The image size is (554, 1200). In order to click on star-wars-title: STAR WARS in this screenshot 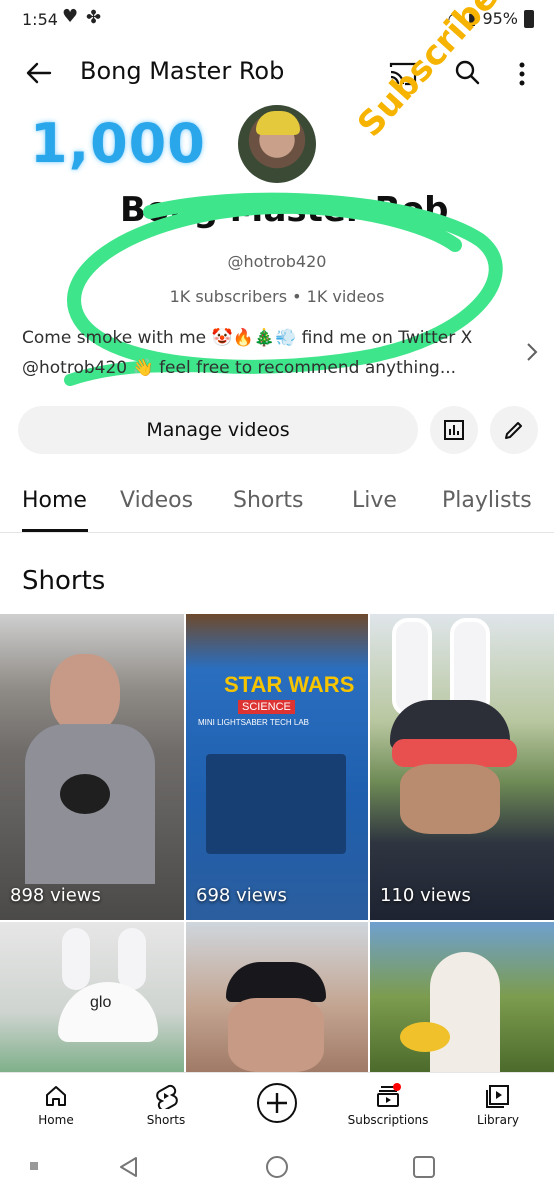, I will do `click(289, 684)`.